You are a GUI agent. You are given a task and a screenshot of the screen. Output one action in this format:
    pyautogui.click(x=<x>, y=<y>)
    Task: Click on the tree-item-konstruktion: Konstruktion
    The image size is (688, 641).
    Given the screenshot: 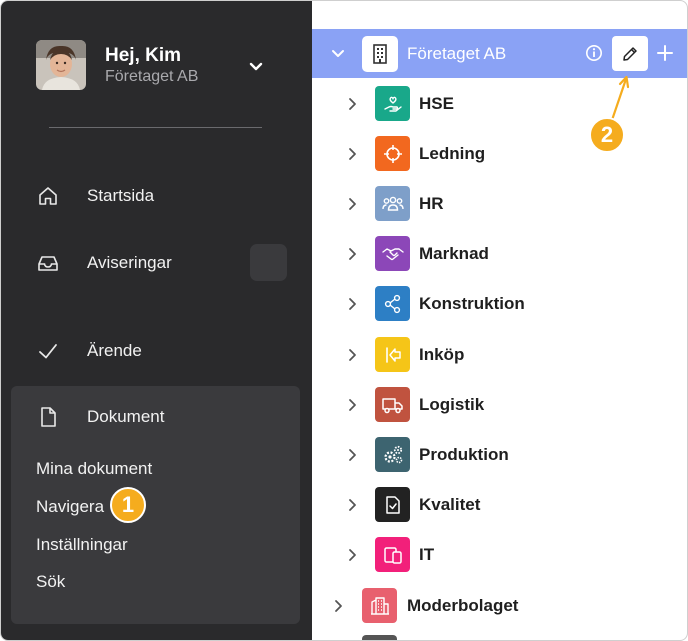 What is the action you would take?
    pyautogui.click(x=499, y=304)
    